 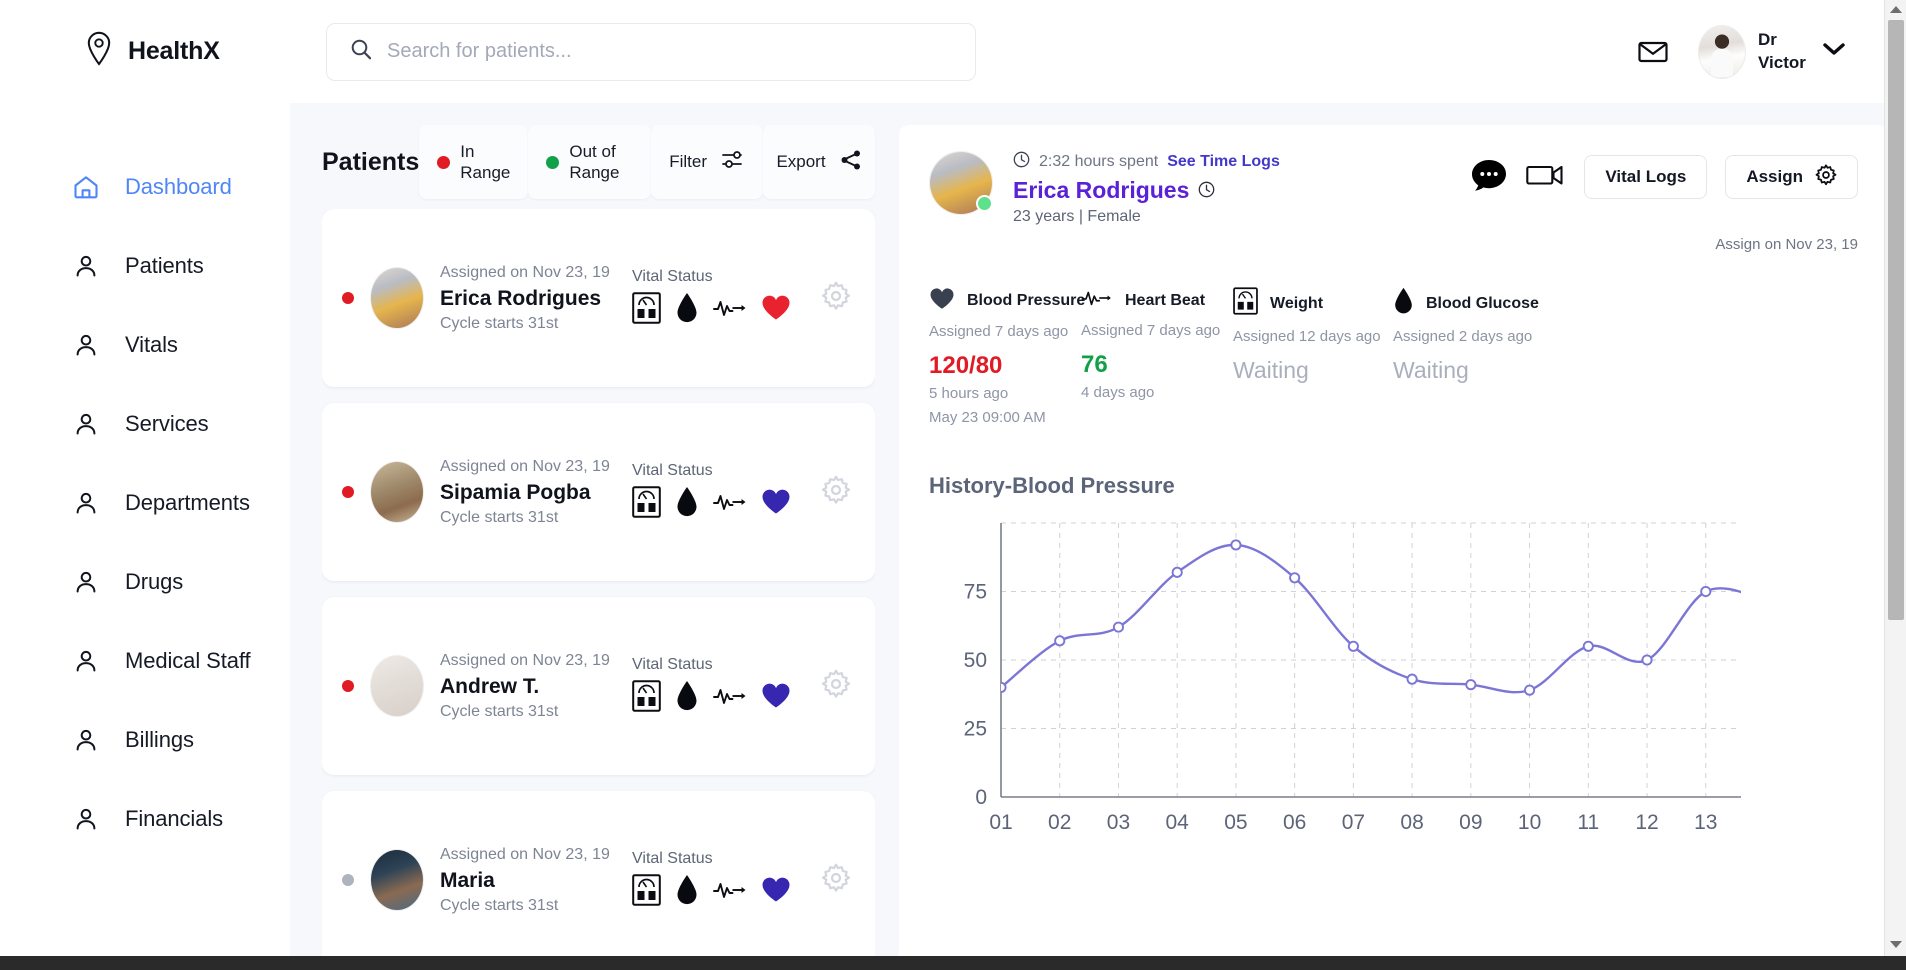 What do you see at coordinates (361, 51) in the screenshot?
I see `search-icon` at bounding box center [361, 51].